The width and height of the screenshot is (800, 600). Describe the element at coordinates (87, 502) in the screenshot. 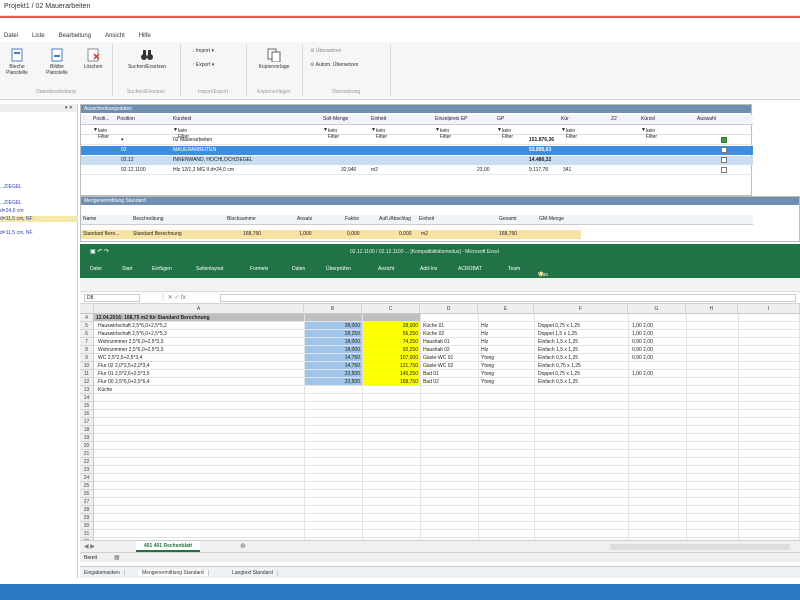

I see `row-header: 27` at that location.